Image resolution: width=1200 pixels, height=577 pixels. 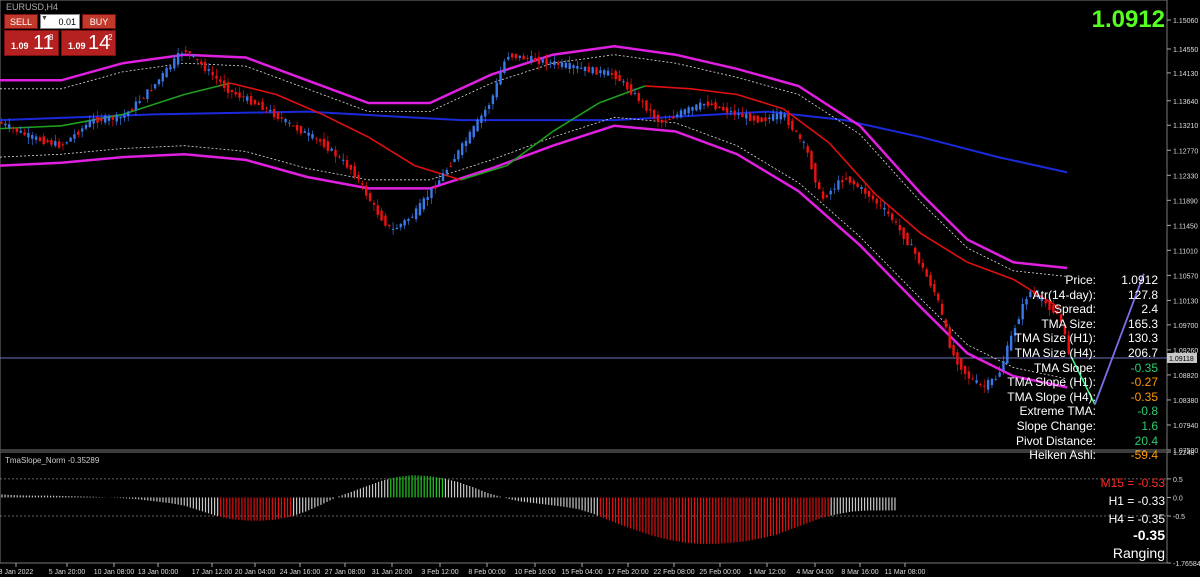 I want to click on price-tick-label: 1.10570, so click(x=1185, y=276).